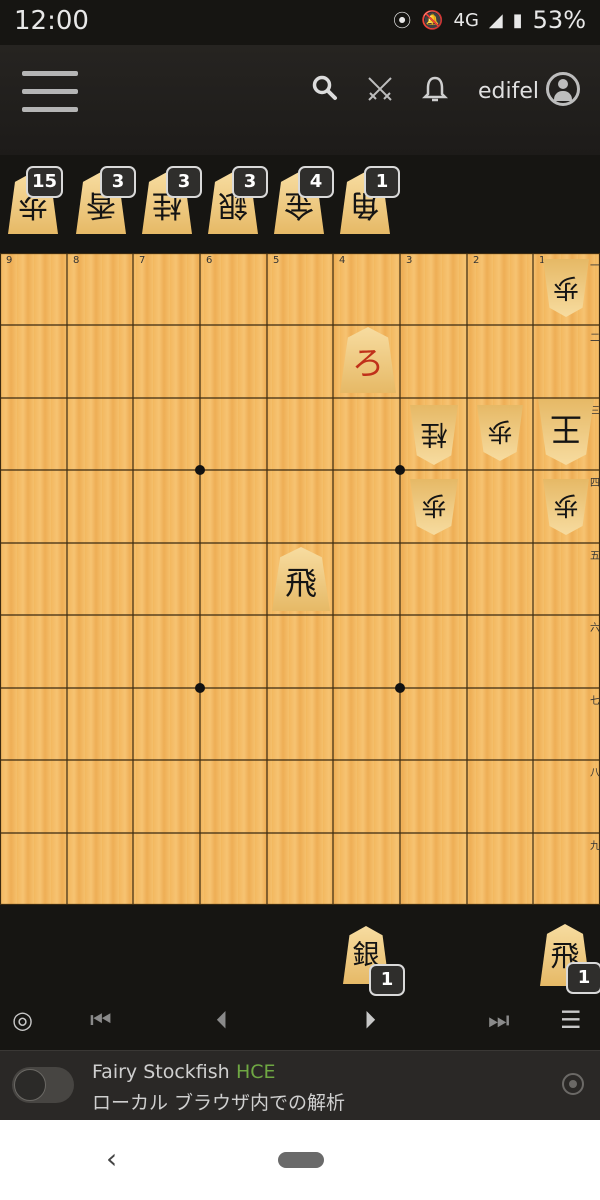 This screenshot has width=600, height=1200. Describe the element at coordinates (370, 1020) in the screenshot. I see `next-move-icon: ⏵` at that location.